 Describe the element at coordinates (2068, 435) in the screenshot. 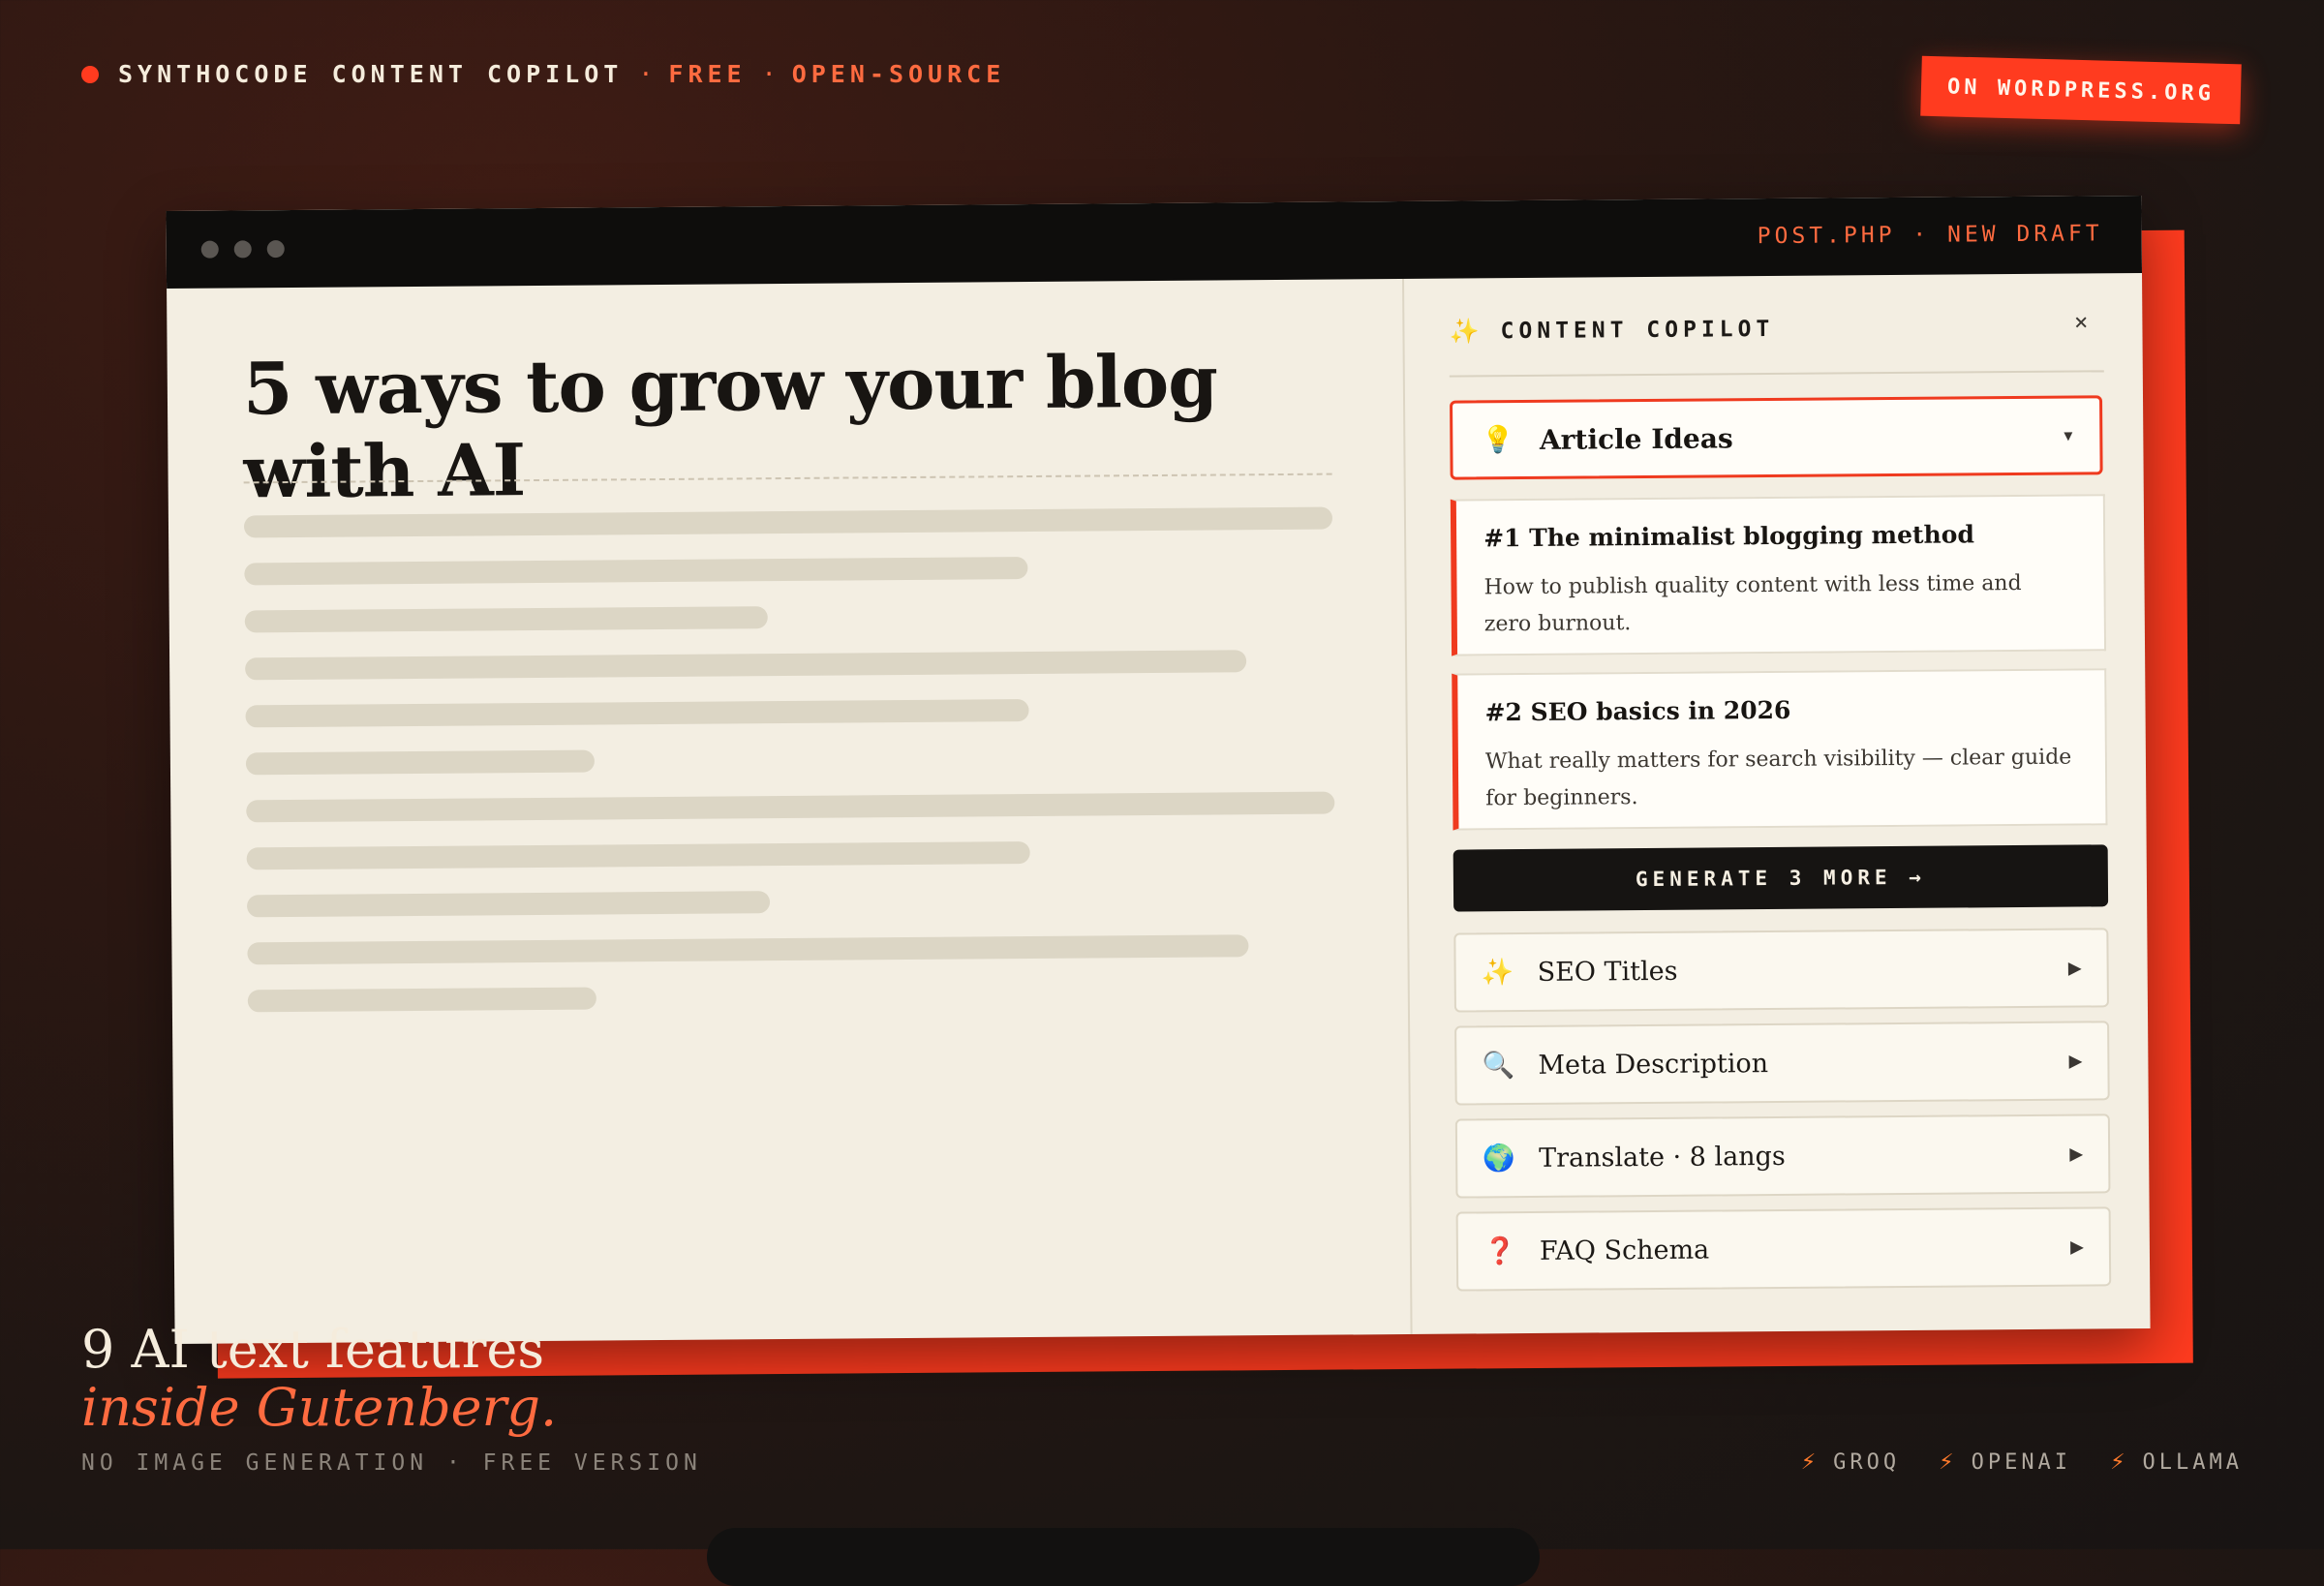

I see `chevron-down-icon: ▾` at that location.